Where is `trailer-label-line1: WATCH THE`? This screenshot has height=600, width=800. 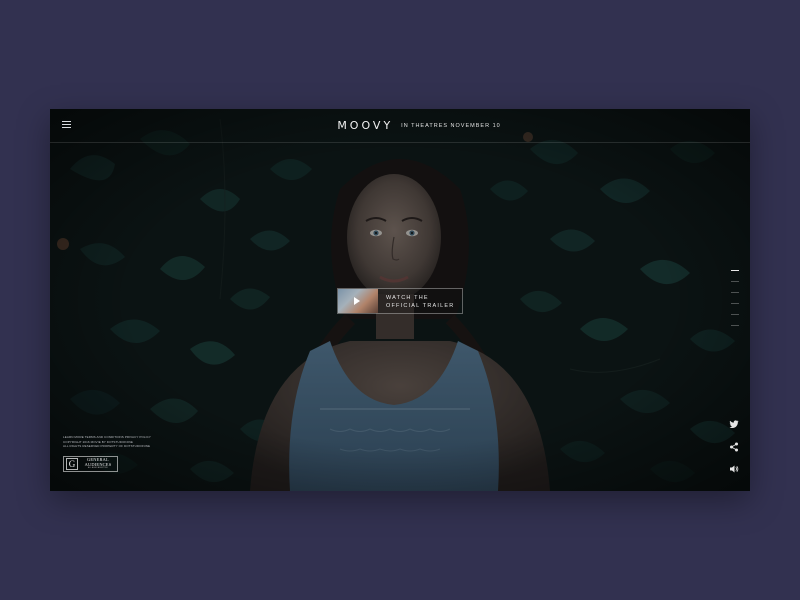
trailer-label-line1: WATCH THE is located at coordinates (407, 298).